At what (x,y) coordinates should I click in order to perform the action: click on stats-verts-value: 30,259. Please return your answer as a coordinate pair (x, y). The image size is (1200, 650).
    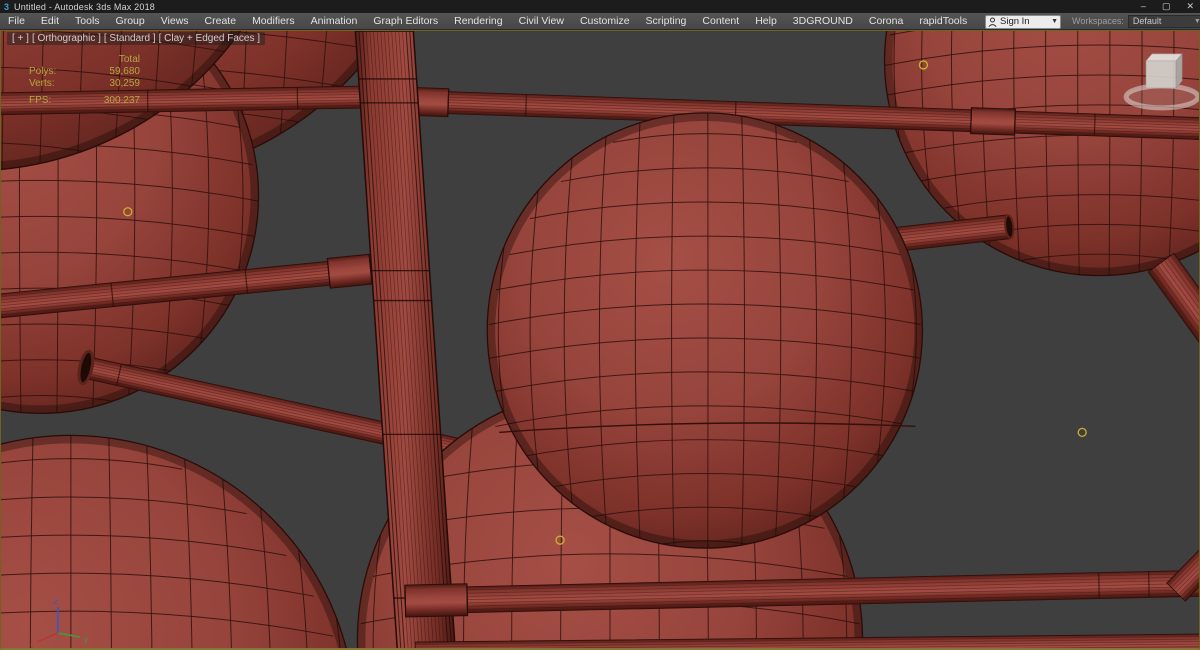
    Looking at the image, I should click on (124, 83).